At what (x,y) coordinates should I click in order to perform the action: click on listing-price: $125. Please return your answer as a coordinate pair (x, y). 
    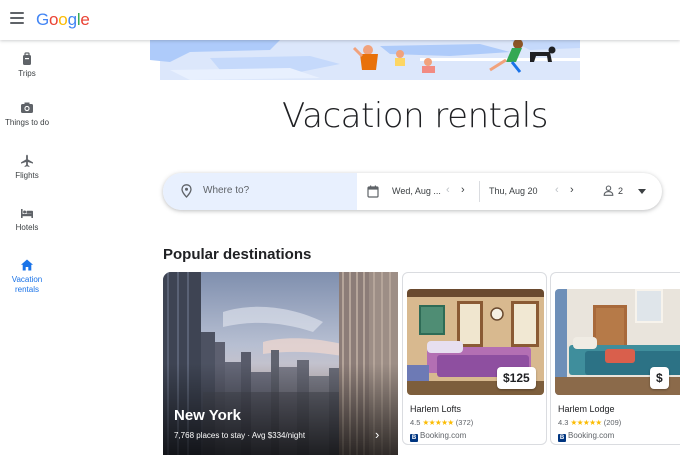
    Looking at the image, I should click on (516, 378).